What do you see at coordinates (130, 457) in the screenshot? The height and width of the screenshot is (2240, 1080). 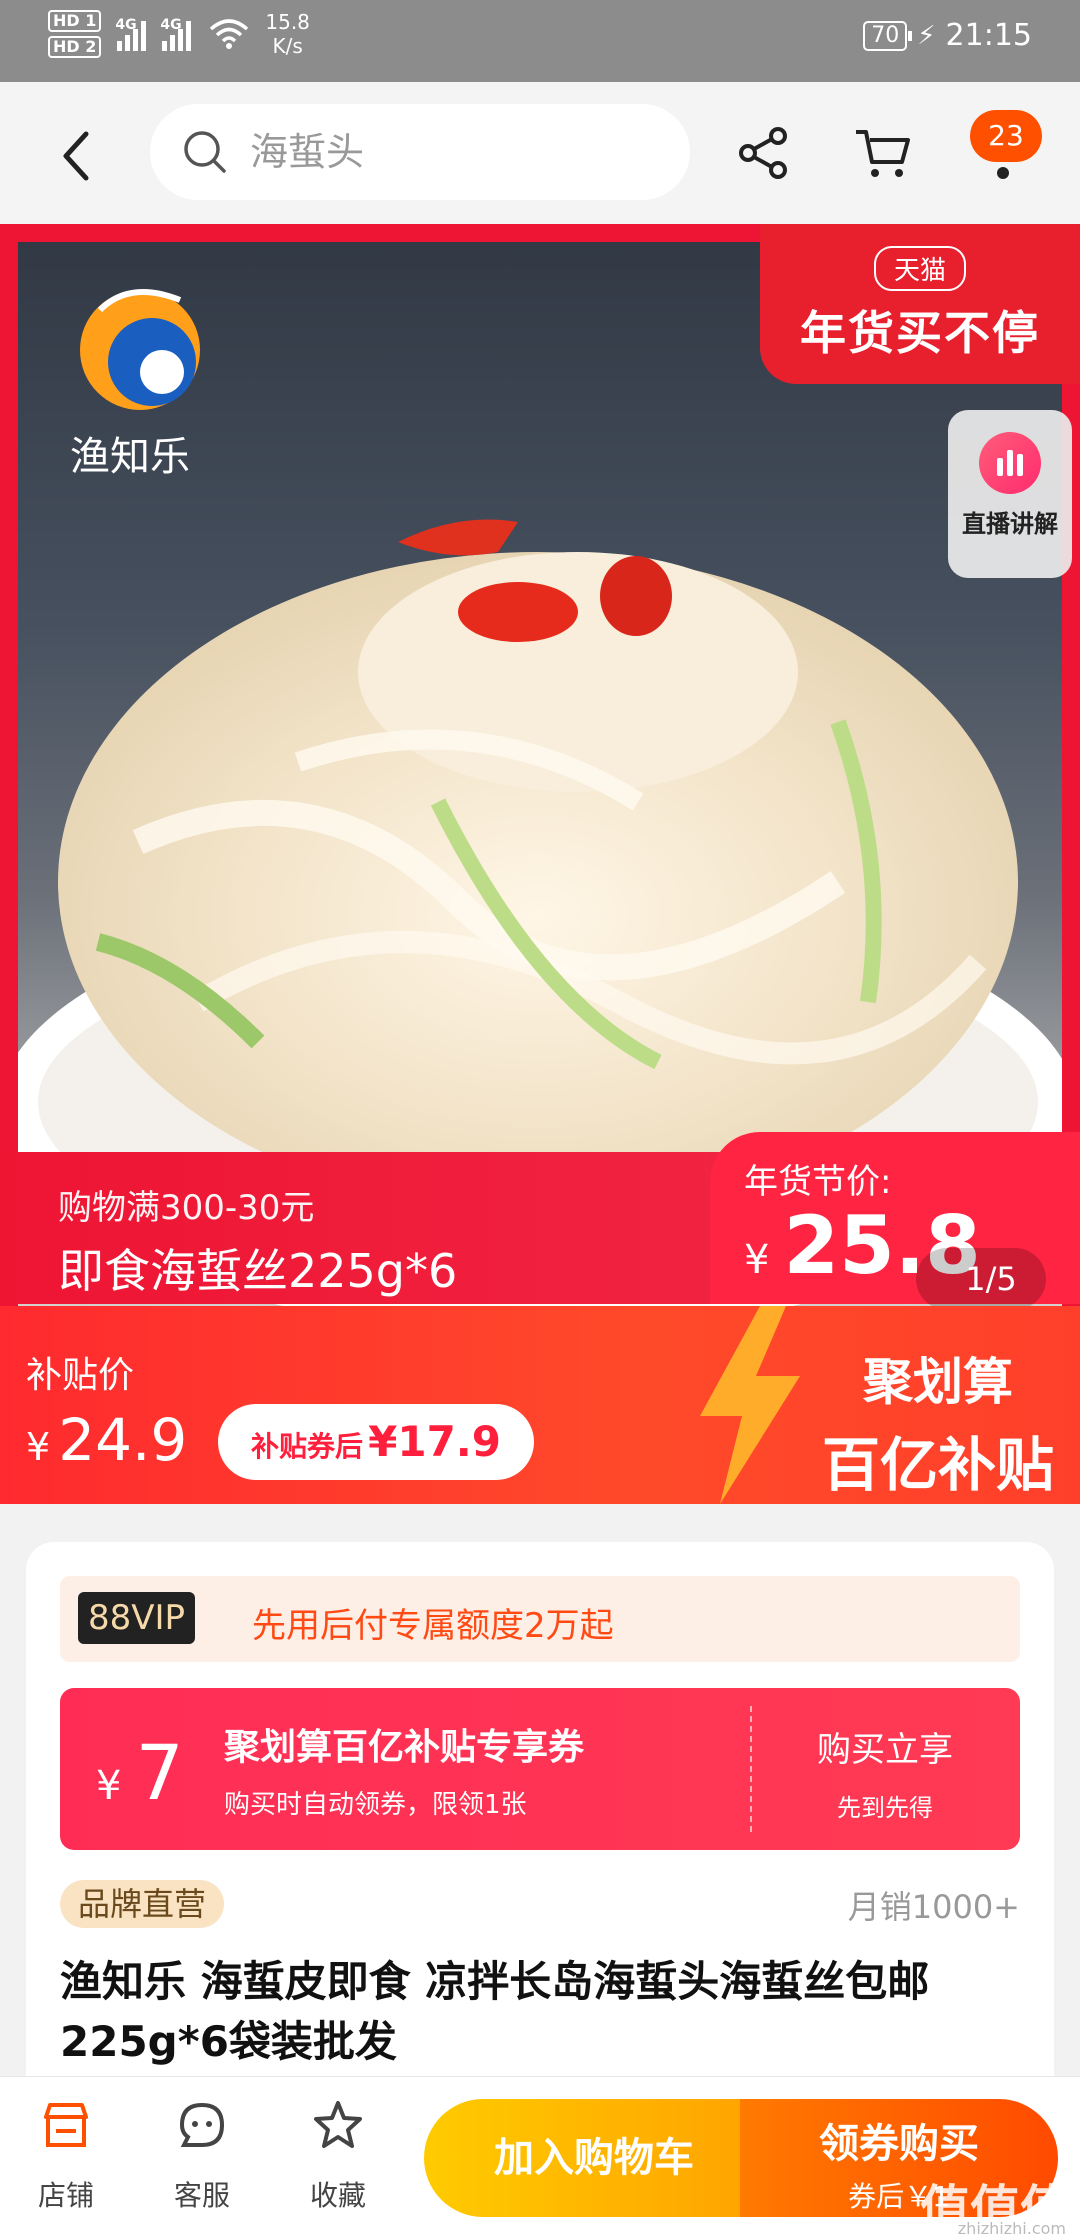 I see `brand-logo-text: 渔知乐` at bounding box center [130, 457].